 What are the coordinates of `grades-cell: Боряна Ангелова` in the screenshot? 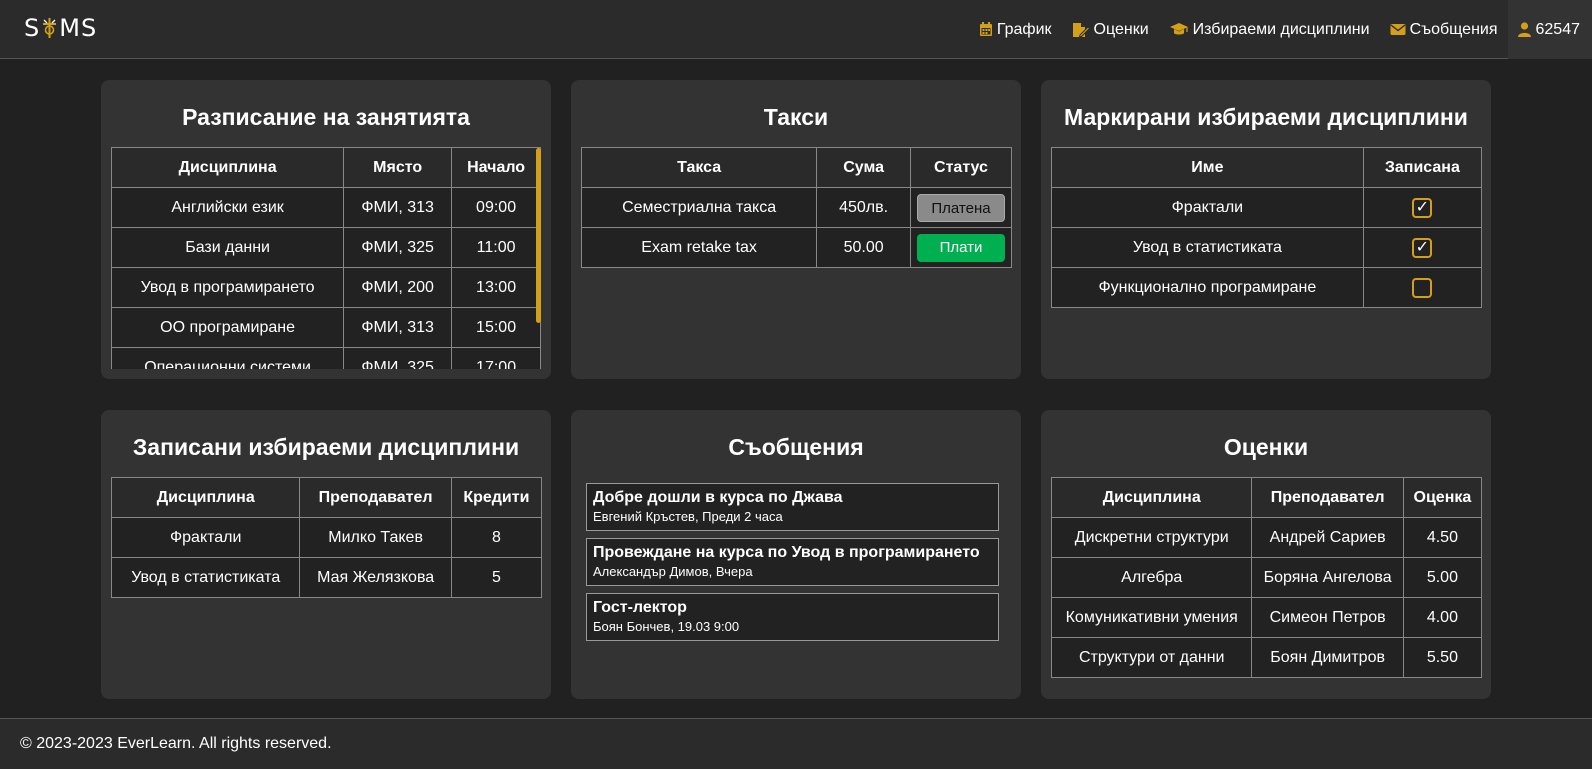 It's located at (1327, 577).